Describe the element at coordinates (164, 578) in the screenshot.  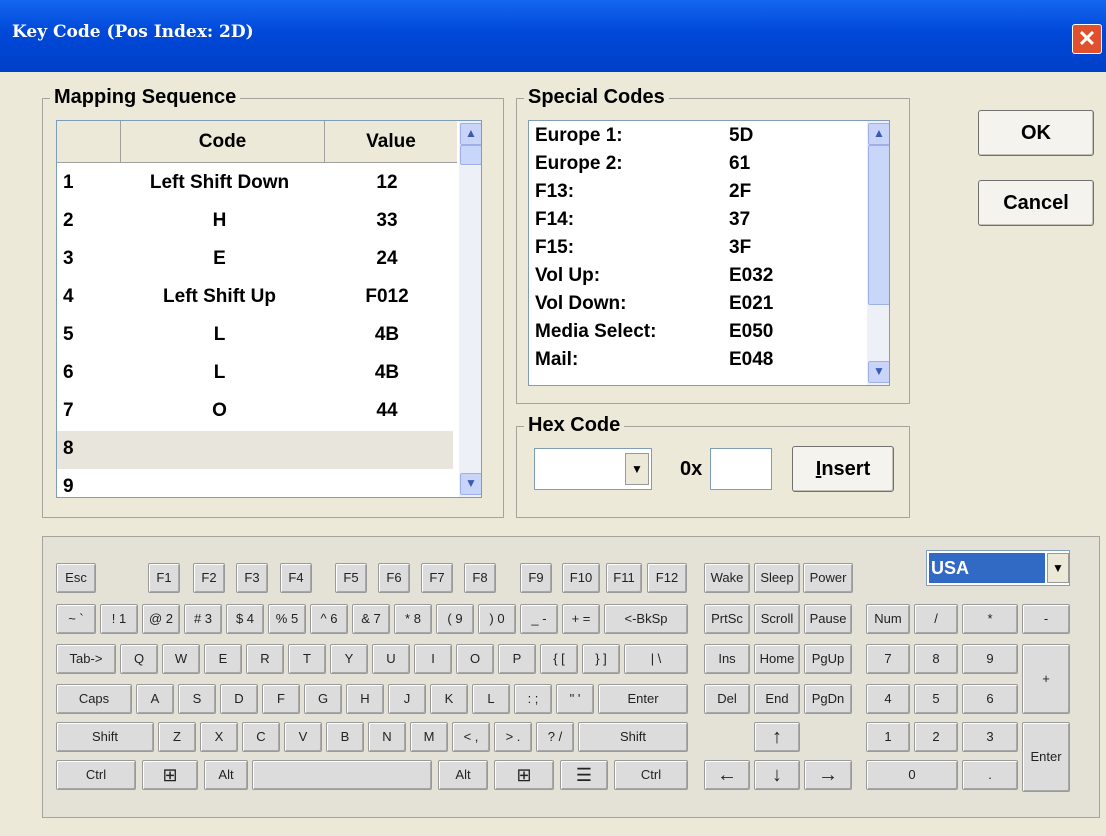
I see `key-f1: F1` at that location.